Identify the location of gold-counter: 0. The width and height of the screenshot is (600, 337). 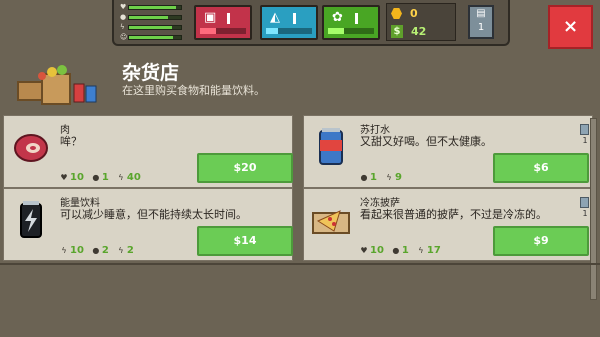
(404, 13).